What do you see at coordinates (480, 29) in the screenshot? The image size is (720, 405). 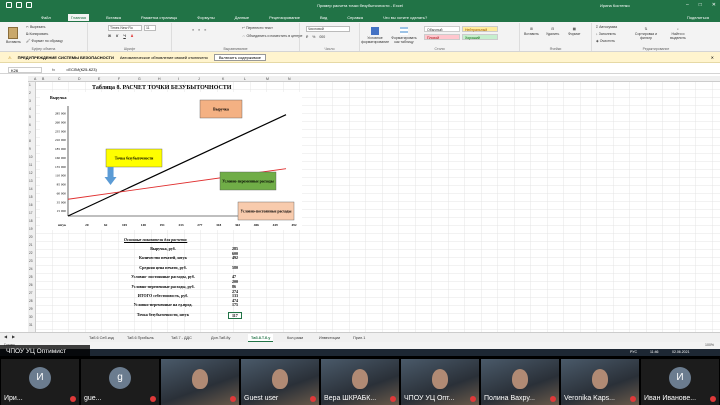 I see `style-neutral: Нейтральный` at bounding box center [480, 29].